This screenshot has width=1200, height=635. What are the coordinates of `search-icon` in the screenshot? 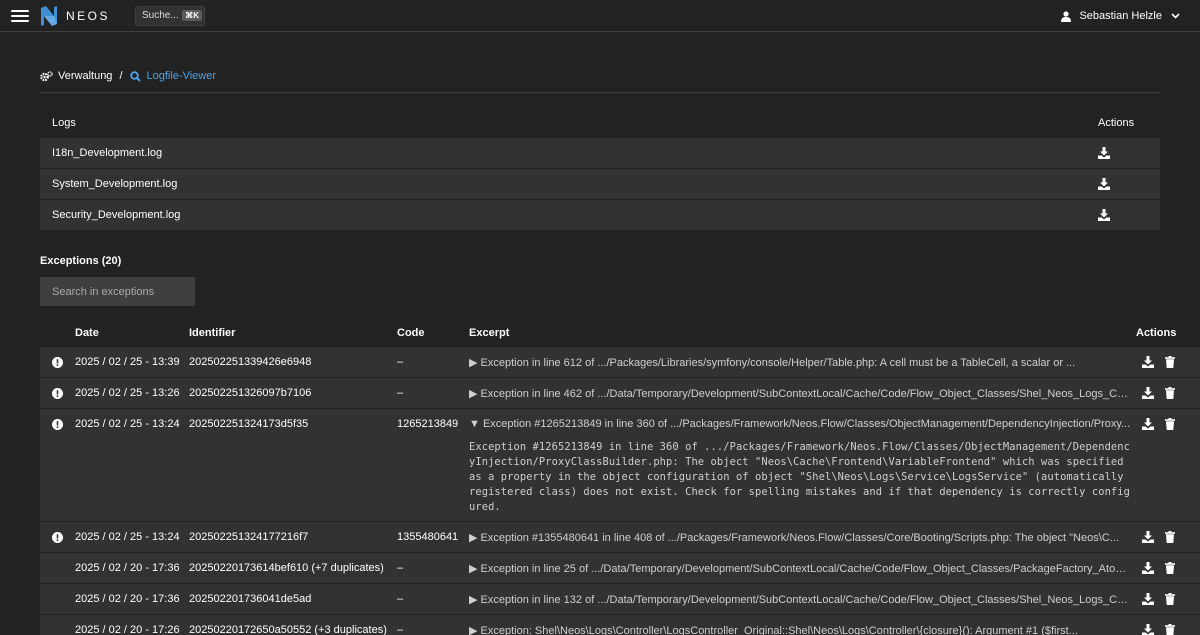 It's located at (135, 76).